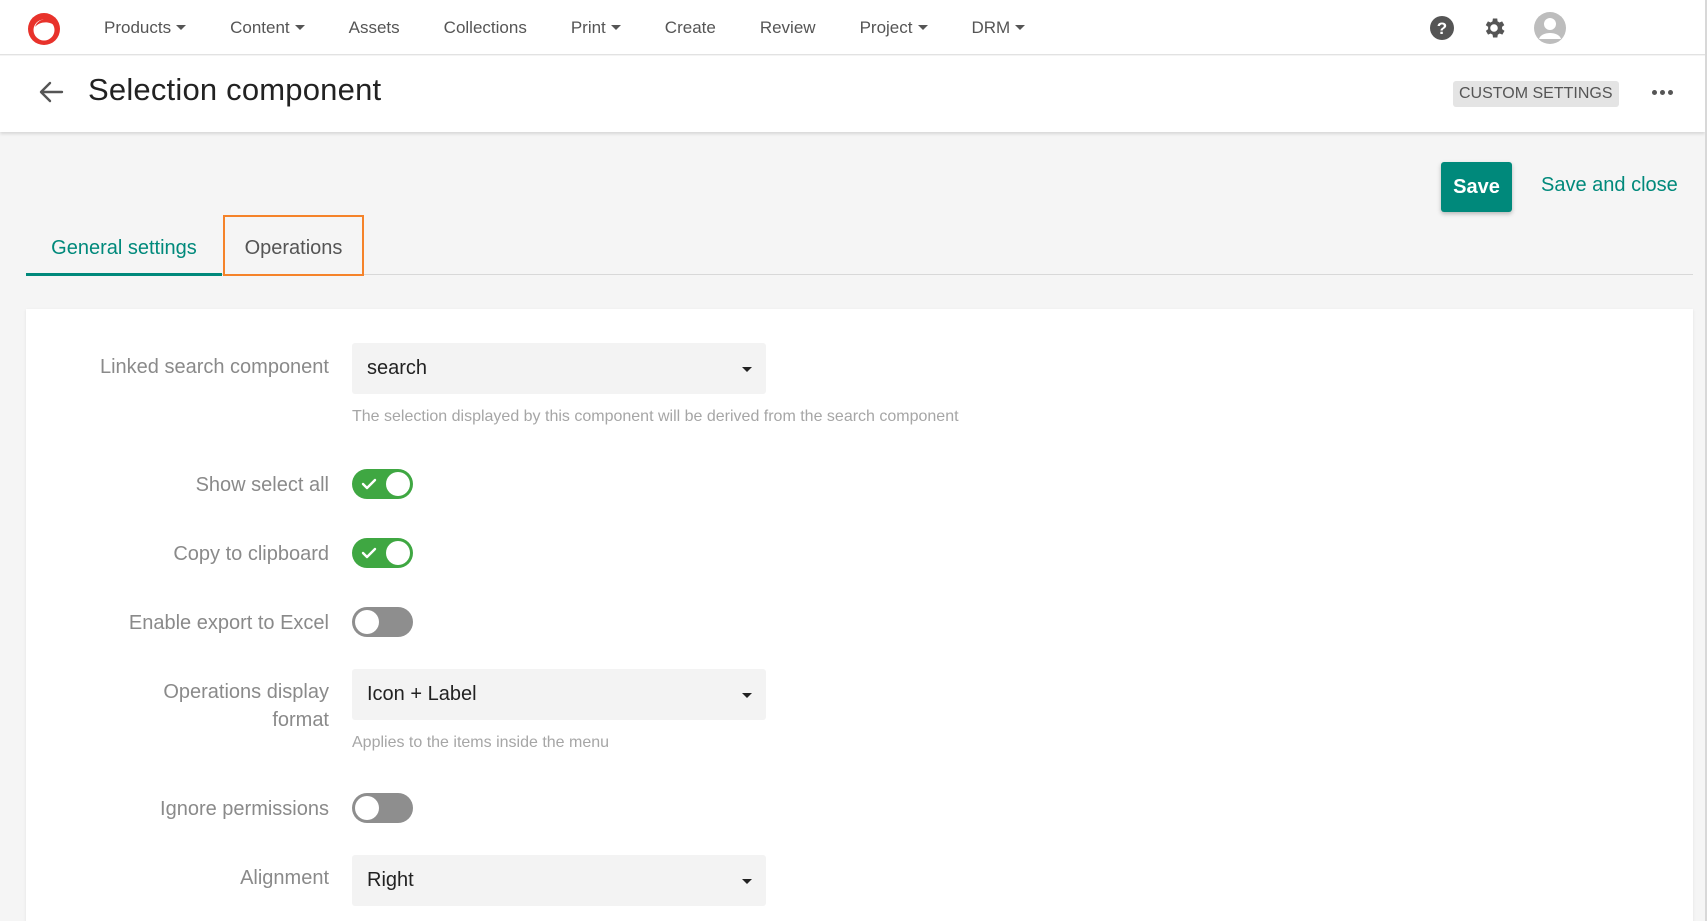 This screenshot has height=921, width=1707. I want to click on nav-products: Products, so click(145, 27).